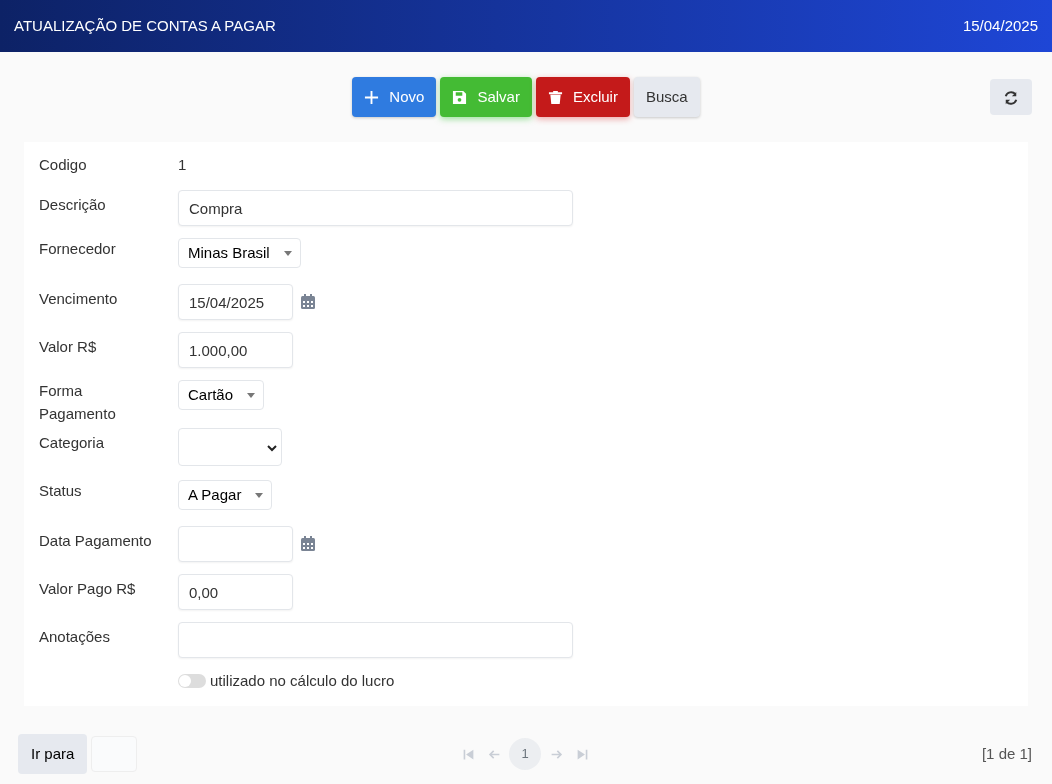  Describe the element at coordinates (87, 589) in the screenshot. I see `field-label: Valor Pago R$` at that location.